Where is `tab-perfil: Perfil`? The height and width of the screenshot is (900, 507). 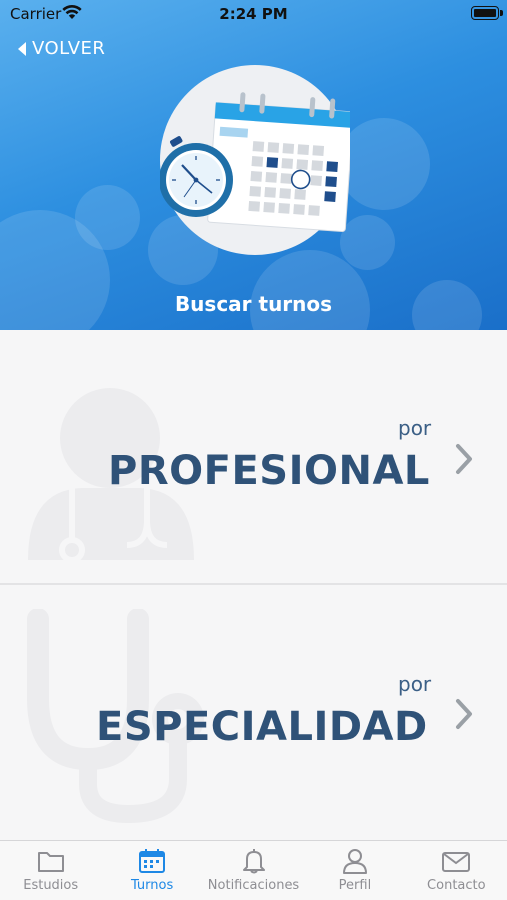 tab-perfil: Perfil is located at coordinates (354, 870).